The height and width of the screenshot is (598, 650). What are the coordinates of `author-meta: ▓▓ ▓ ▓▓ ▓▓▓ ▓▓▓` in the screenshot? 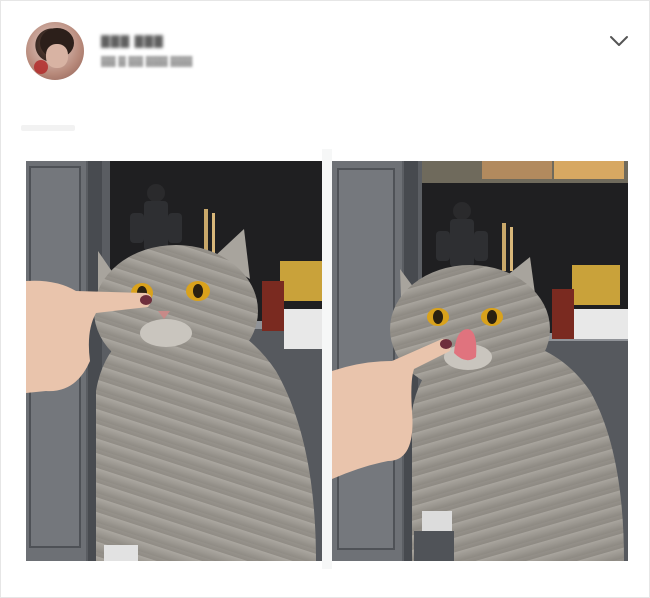 It's located at (147, 61).